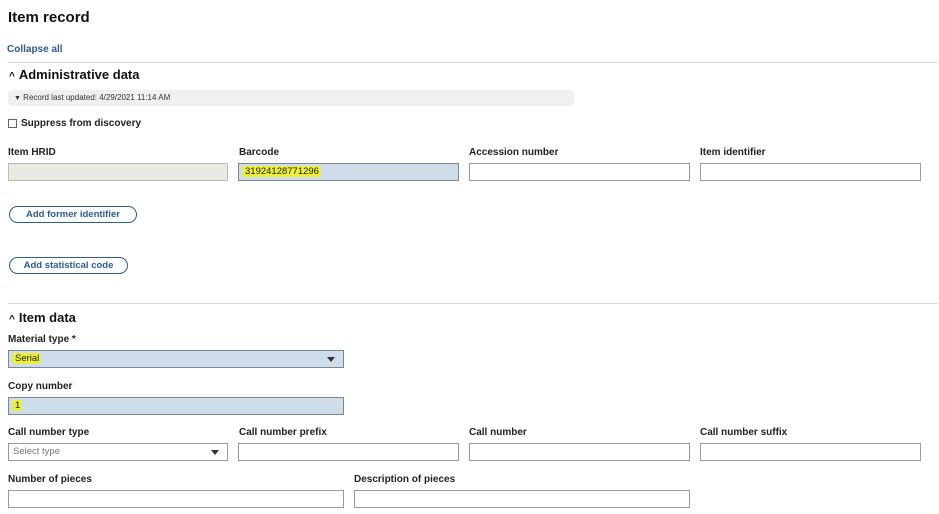 Image resolution: width=939 pixels, height=514 pixels. Describe the element at coordinates (348, 452) in the screenshot. I see `call-number-prefix-input` at that location.